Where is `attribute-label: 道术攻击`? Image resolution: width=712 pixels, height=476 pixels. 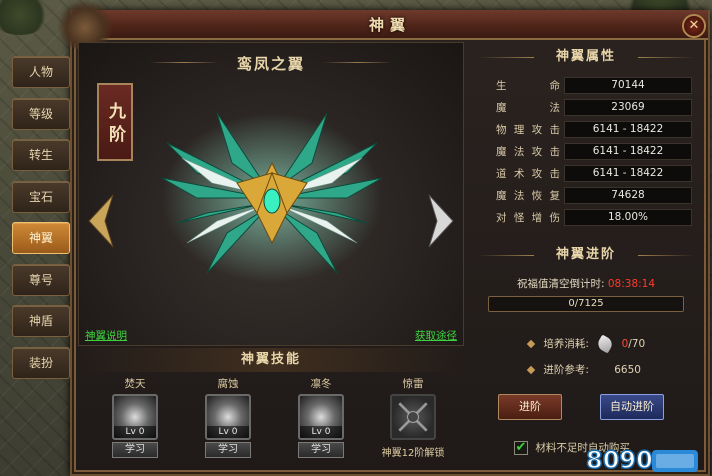
attribute-label: 道术攻击 is located at coordinates (528, 174).